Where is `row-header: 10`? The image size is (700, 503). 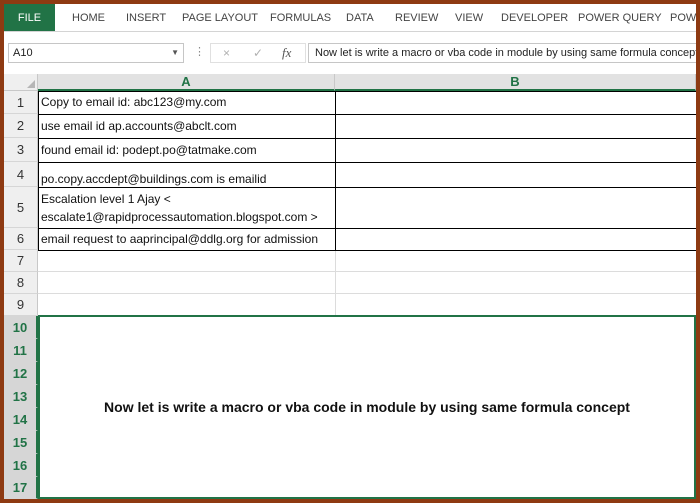 row-header: 10 is located at coordinates (21, 327).